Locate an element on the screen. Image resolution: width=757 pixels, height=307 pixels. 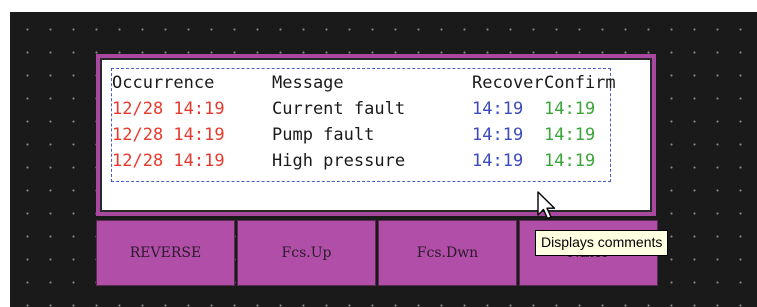
header-recover: Recover is located at coordinates (508, 83).